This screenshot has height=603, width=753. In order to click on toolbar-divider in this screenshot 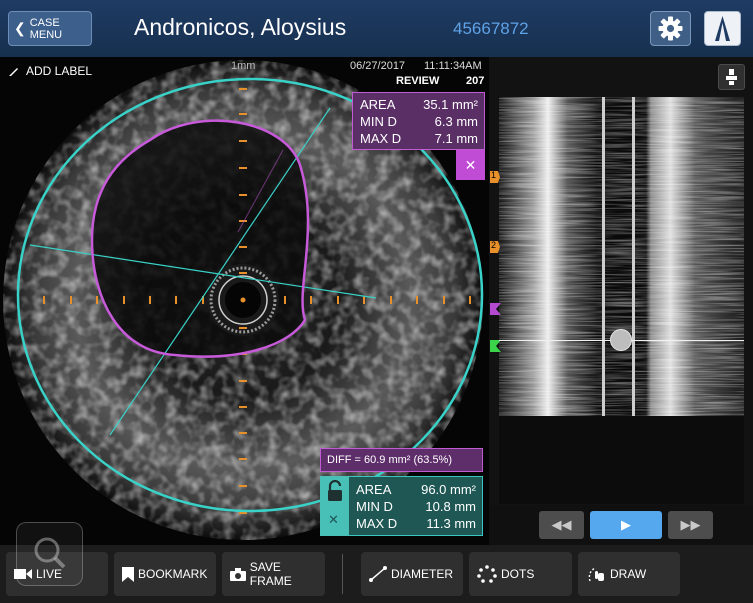, I will do `click(342, 574)`.